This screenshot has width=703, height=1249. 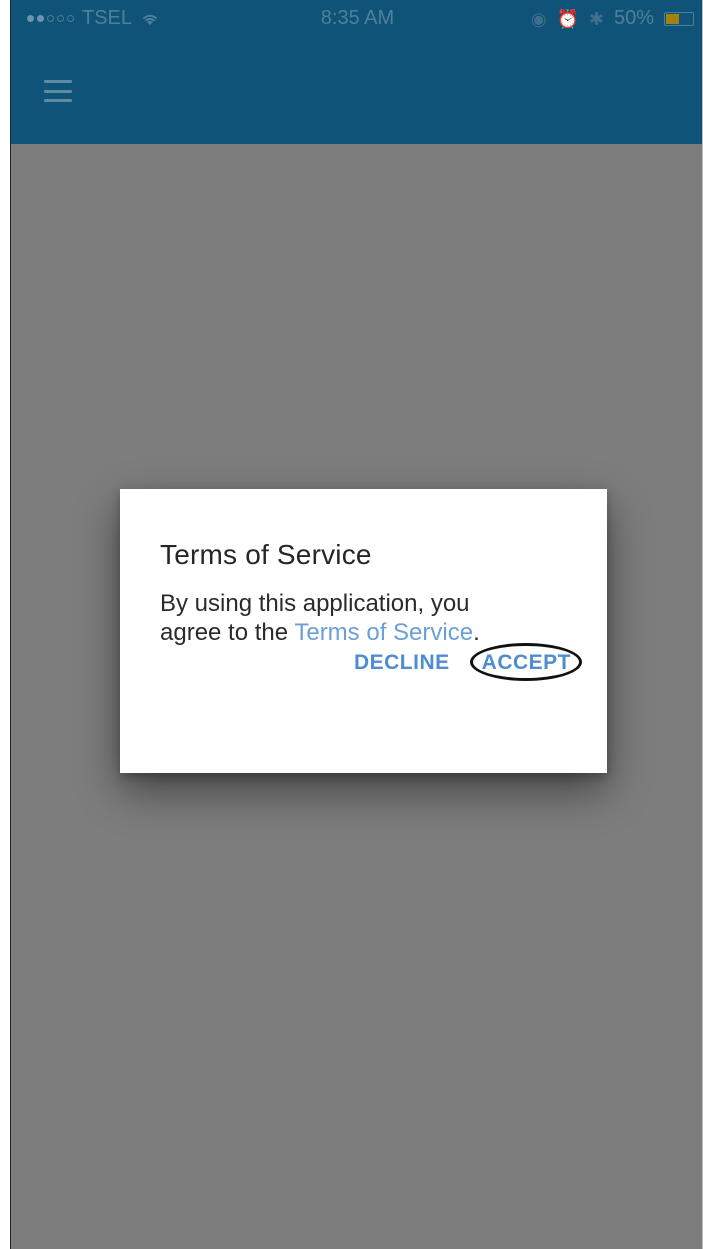 What do you see at coordinates (357, 72) in the screenshot?
I see `app-header: TSEL 8:35 AM ◉ ⏰ ✱ 50%` at bounding box center [357, 72].